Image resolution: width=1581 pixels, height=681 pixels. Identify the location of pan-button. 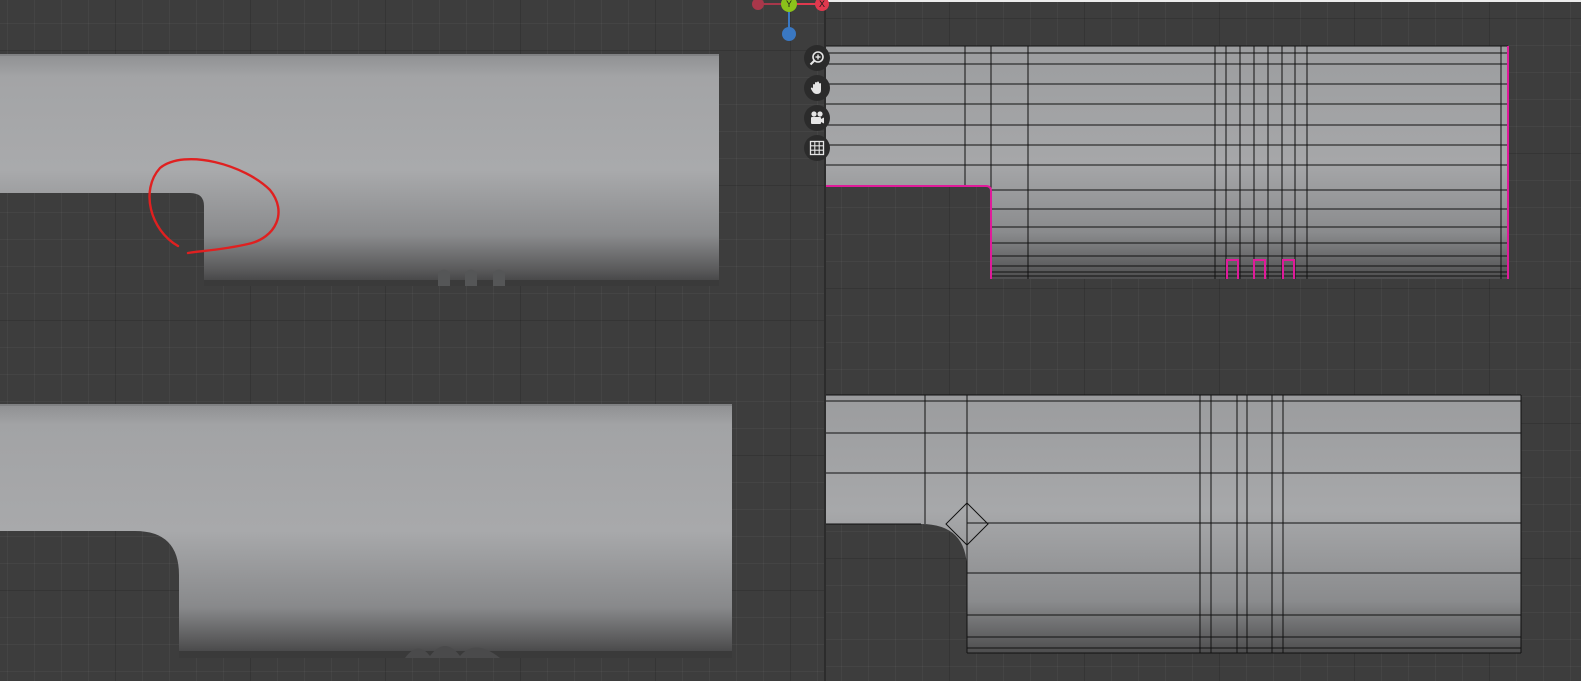
(817, 88).